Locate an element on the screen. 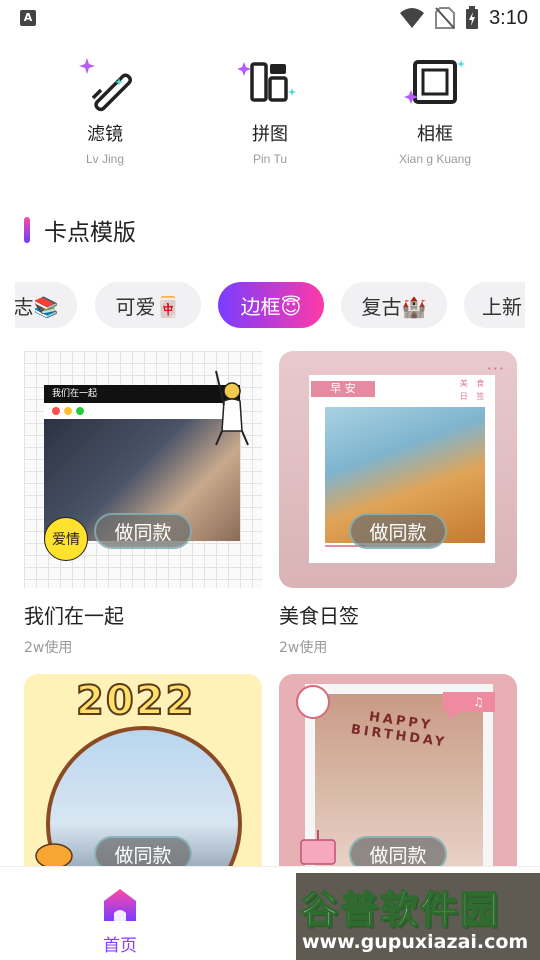  tool-frame-label: 相框 is located at coordinates (435, 134).